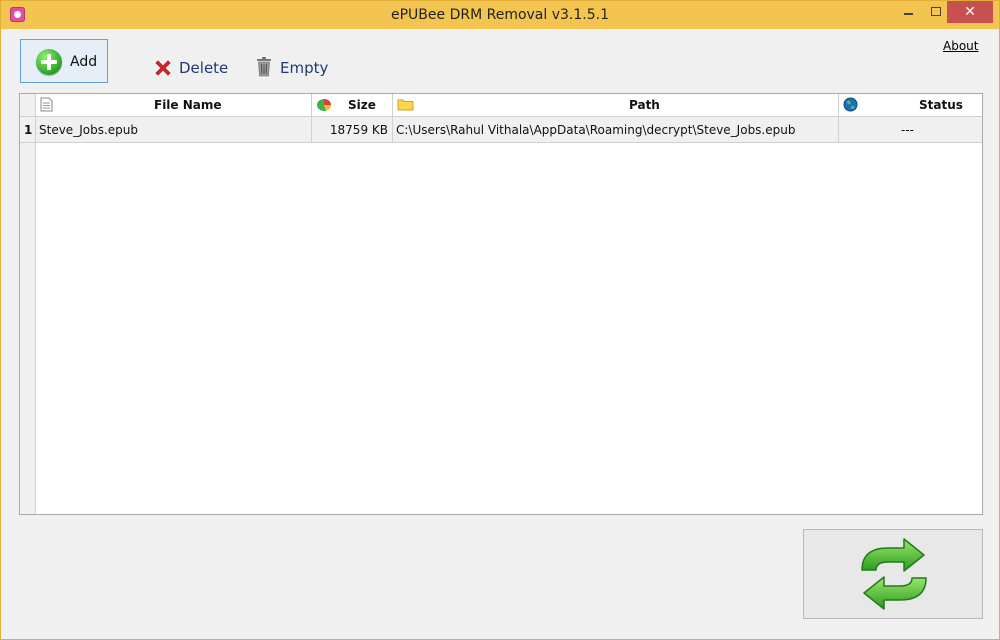  I want to click on column-label: Path, so click(644, 105).